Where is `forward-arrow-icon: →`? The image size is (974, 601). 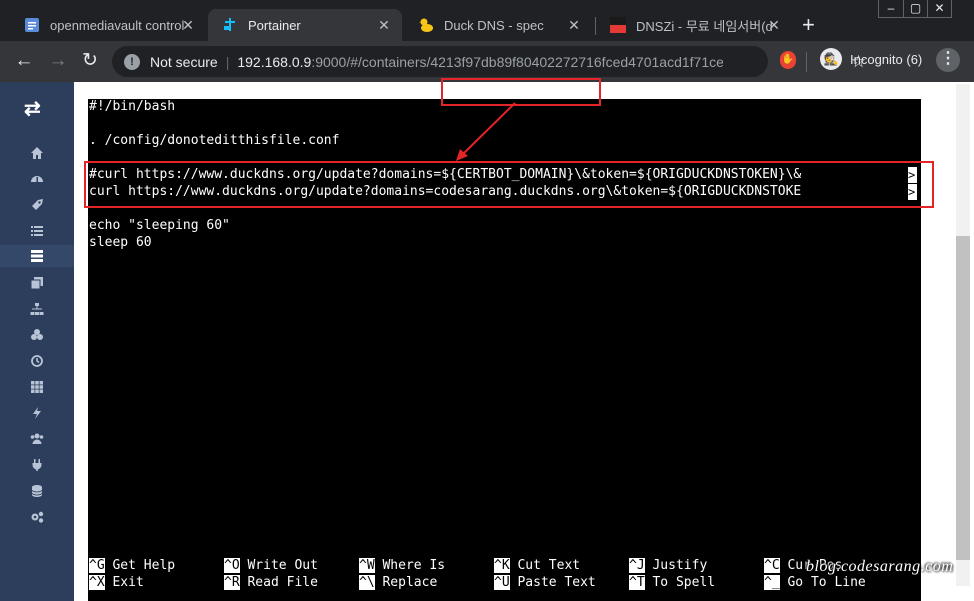 forward-arrow-icon: → is located at coordinates (58, 61).